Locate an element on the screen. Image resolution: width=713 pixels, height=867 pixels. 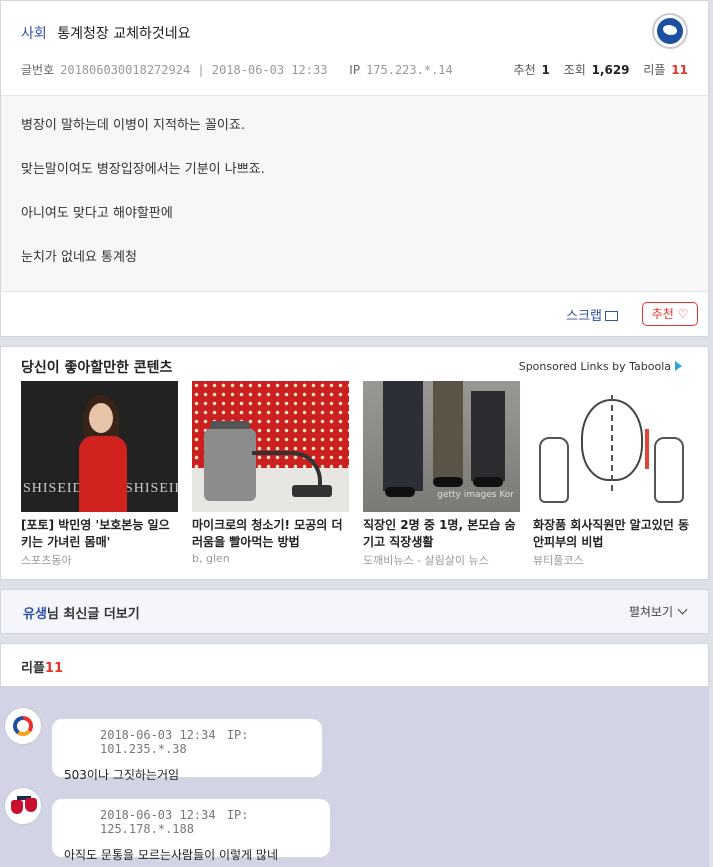
chevron-down-icon is located at coordinates (682, 609).